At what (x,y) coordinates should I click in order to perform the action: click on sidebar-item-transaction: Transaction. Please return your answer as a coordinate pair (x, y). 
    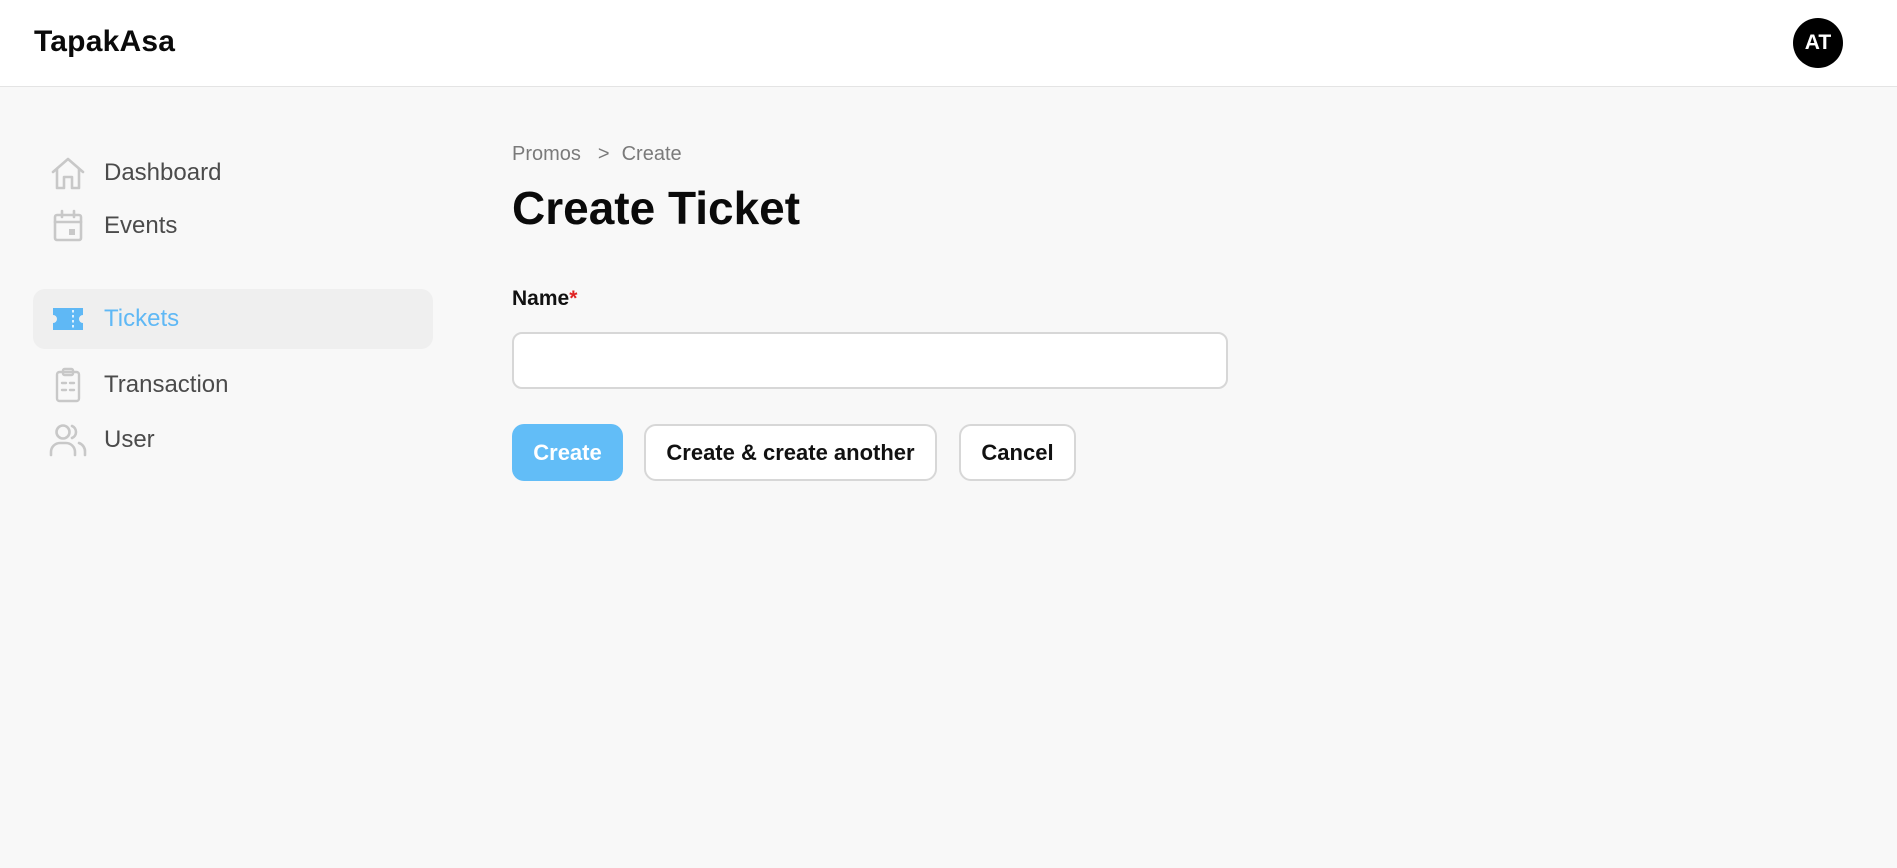
    Looking at the image, I should click on (233, 385).